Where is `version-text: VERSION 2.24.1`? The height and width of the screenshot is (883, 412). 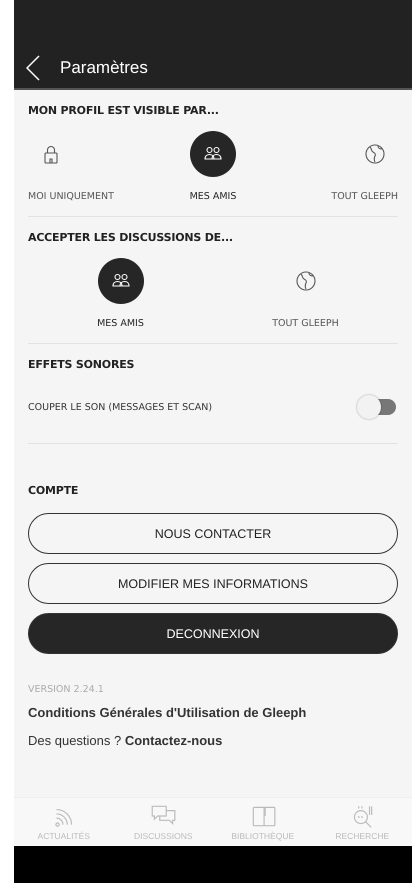 version-text: VERSION 2.24.1 is located at coordinates (66, 689).